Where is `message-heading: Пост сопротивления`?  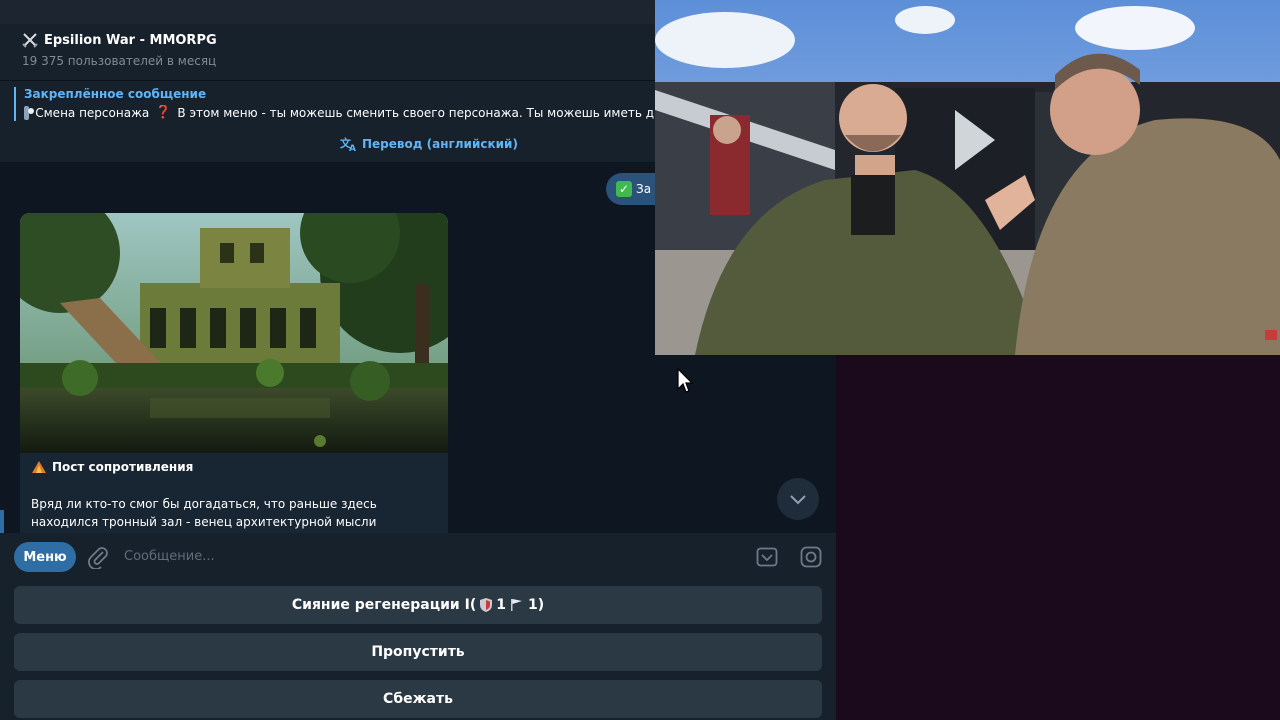 message-heading: Пост сопротивления is located at coordinates (112, 467).